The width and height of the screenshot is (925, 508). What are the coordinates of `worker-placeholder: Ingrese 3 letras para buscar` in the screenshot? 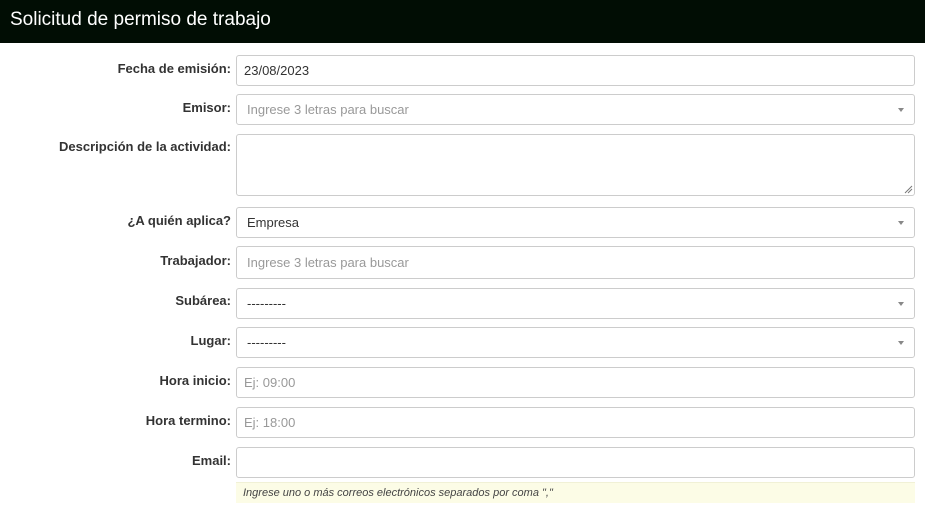 It's located at (328, 262).